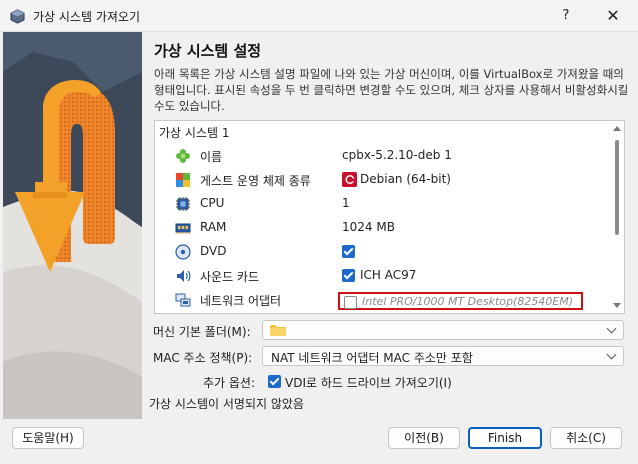 This screenshot has height=464, width=638. Describe the element at coordinates (208, 51) in the screenshot. I see `page-title: 가상 시스템 설정` at that location.